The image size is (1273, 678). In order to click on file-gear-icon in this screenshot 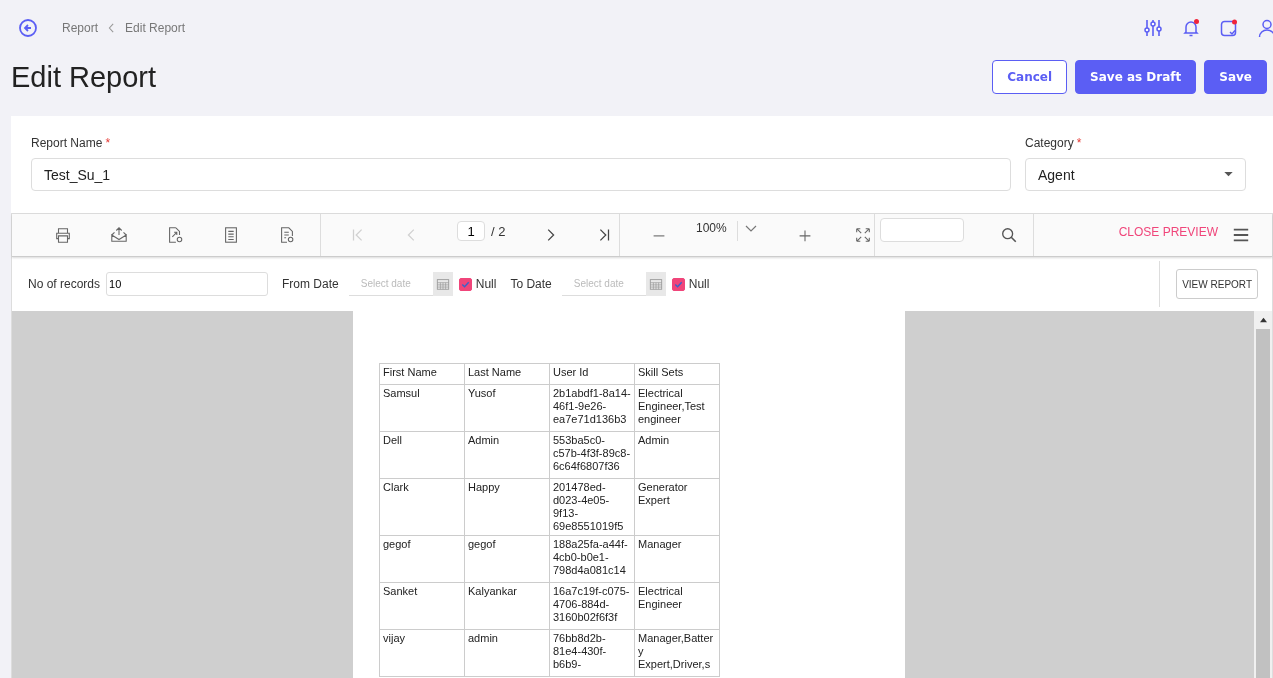, I will do `click(175, 235)`.